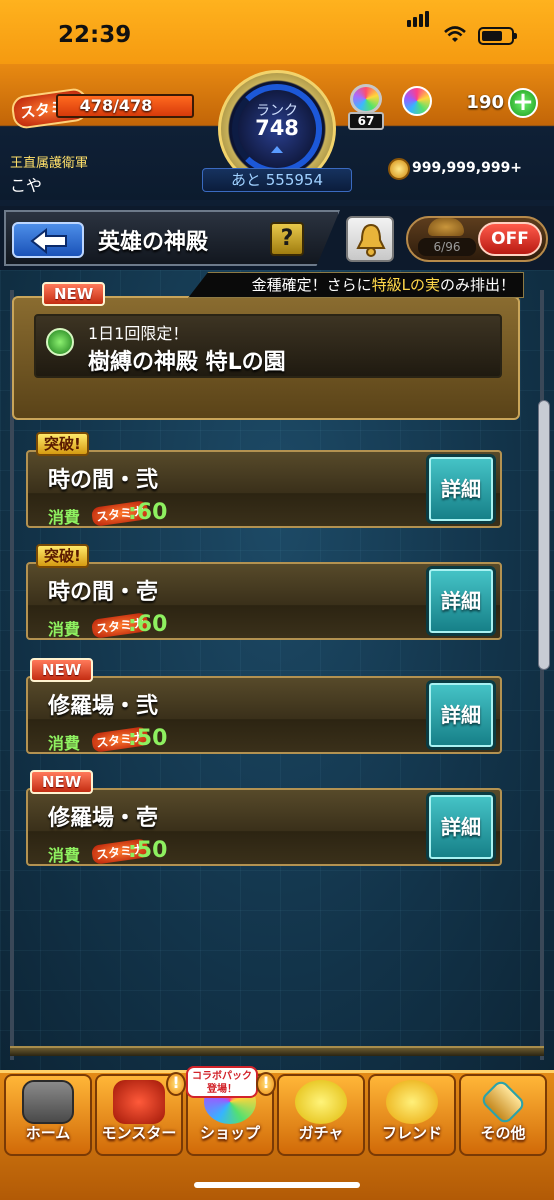 Image resolution: width=554 pixels, height=1200 pixels. I want to click on buy-orb-button: +, so click(523, 103).